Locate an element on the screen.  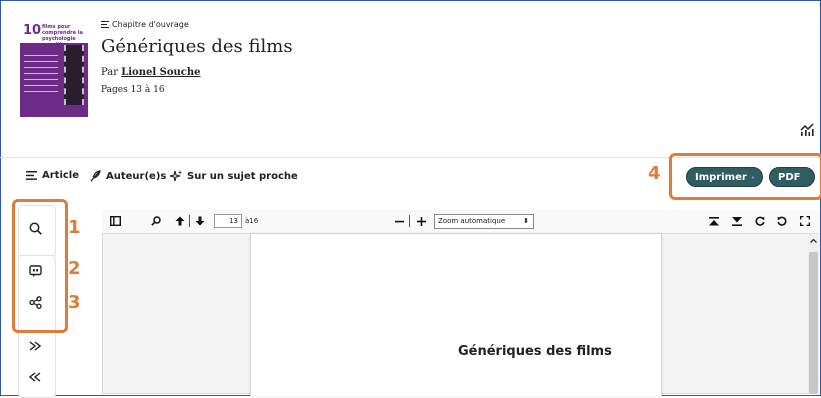
previous-button is located at coordinates (35, 377).